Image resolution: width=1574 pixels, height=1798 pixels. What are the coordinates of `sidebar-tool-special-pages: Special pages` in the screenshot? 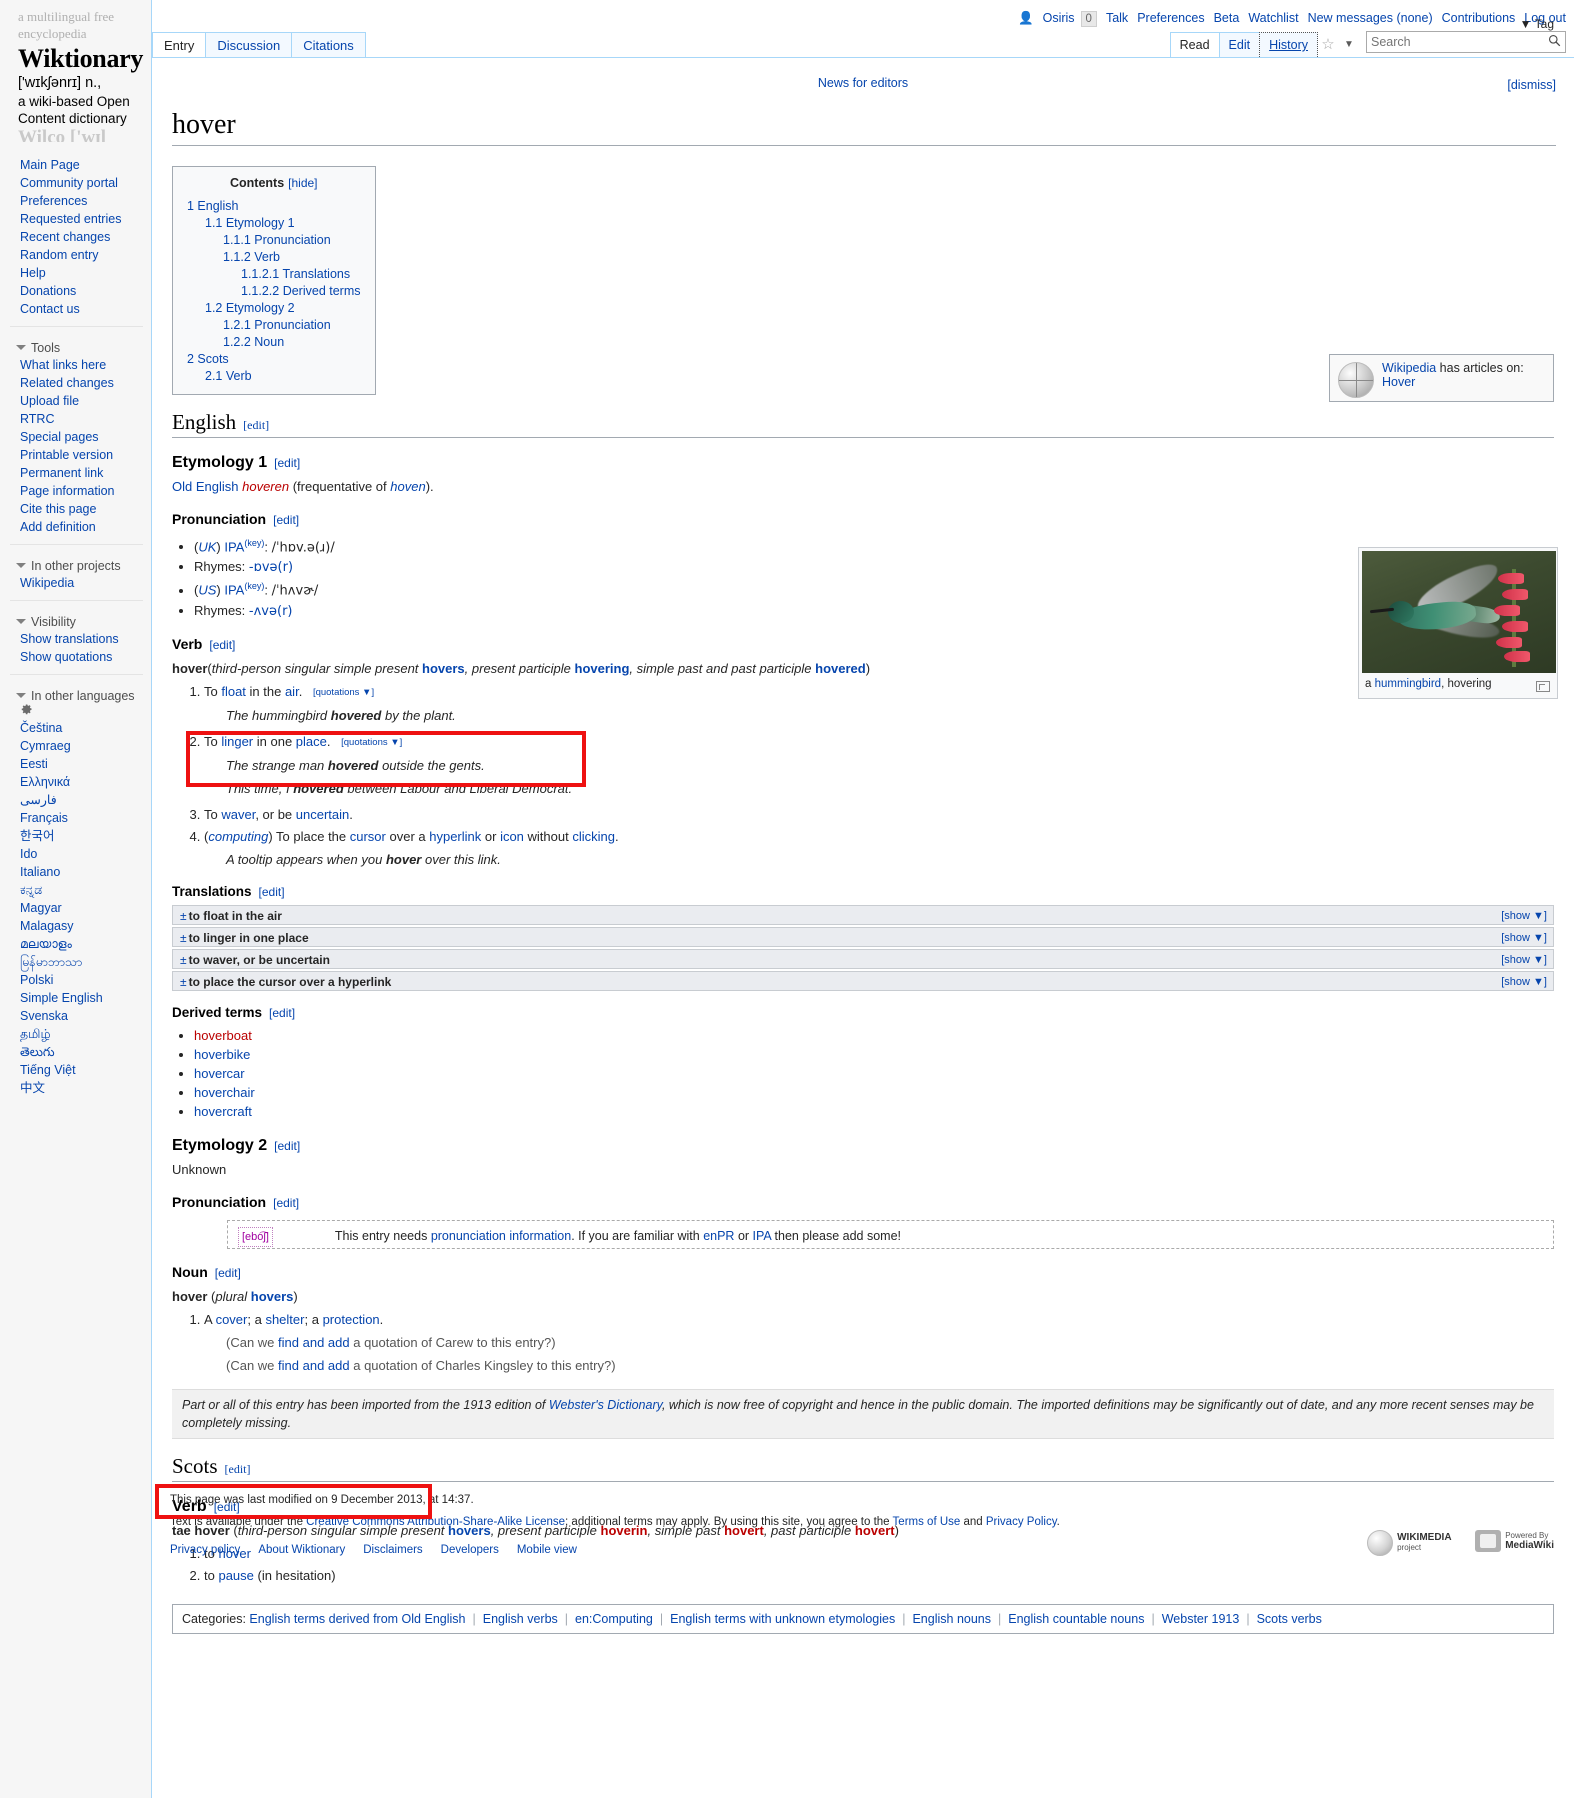 It's located at (75, 437).